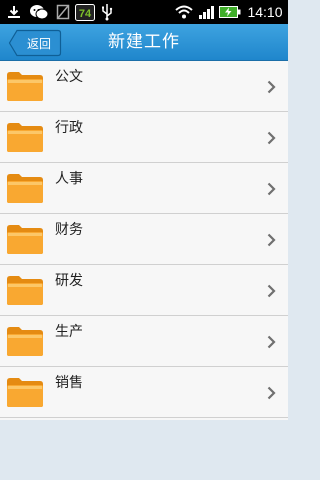 The width and height of the screenshot is (320, 480). What do you see at coordinates (144, 290) in the screenshot?
I see `list-item: 研发` at bounding box center [144, 290].